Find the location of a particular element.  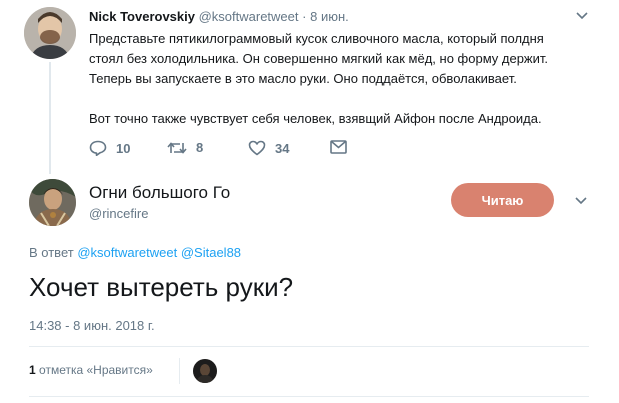

in-reply-to: В ответ @ksoftwaretweet @Sitael88 is located at coordinates (135, 252).